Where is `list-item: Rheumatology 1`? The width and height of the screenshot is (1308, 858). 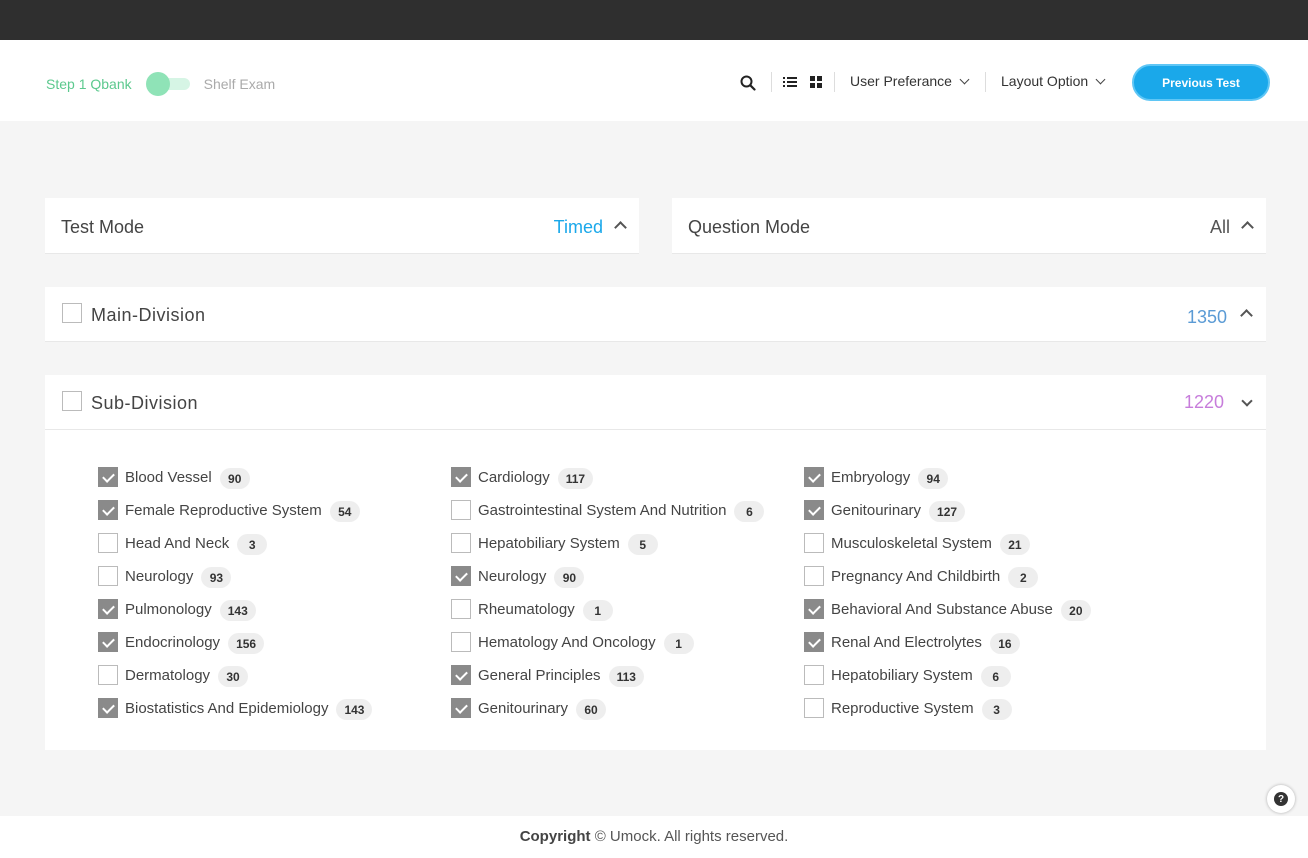 list-item: Rheumatology 1 is located at coordinates (532, 609).